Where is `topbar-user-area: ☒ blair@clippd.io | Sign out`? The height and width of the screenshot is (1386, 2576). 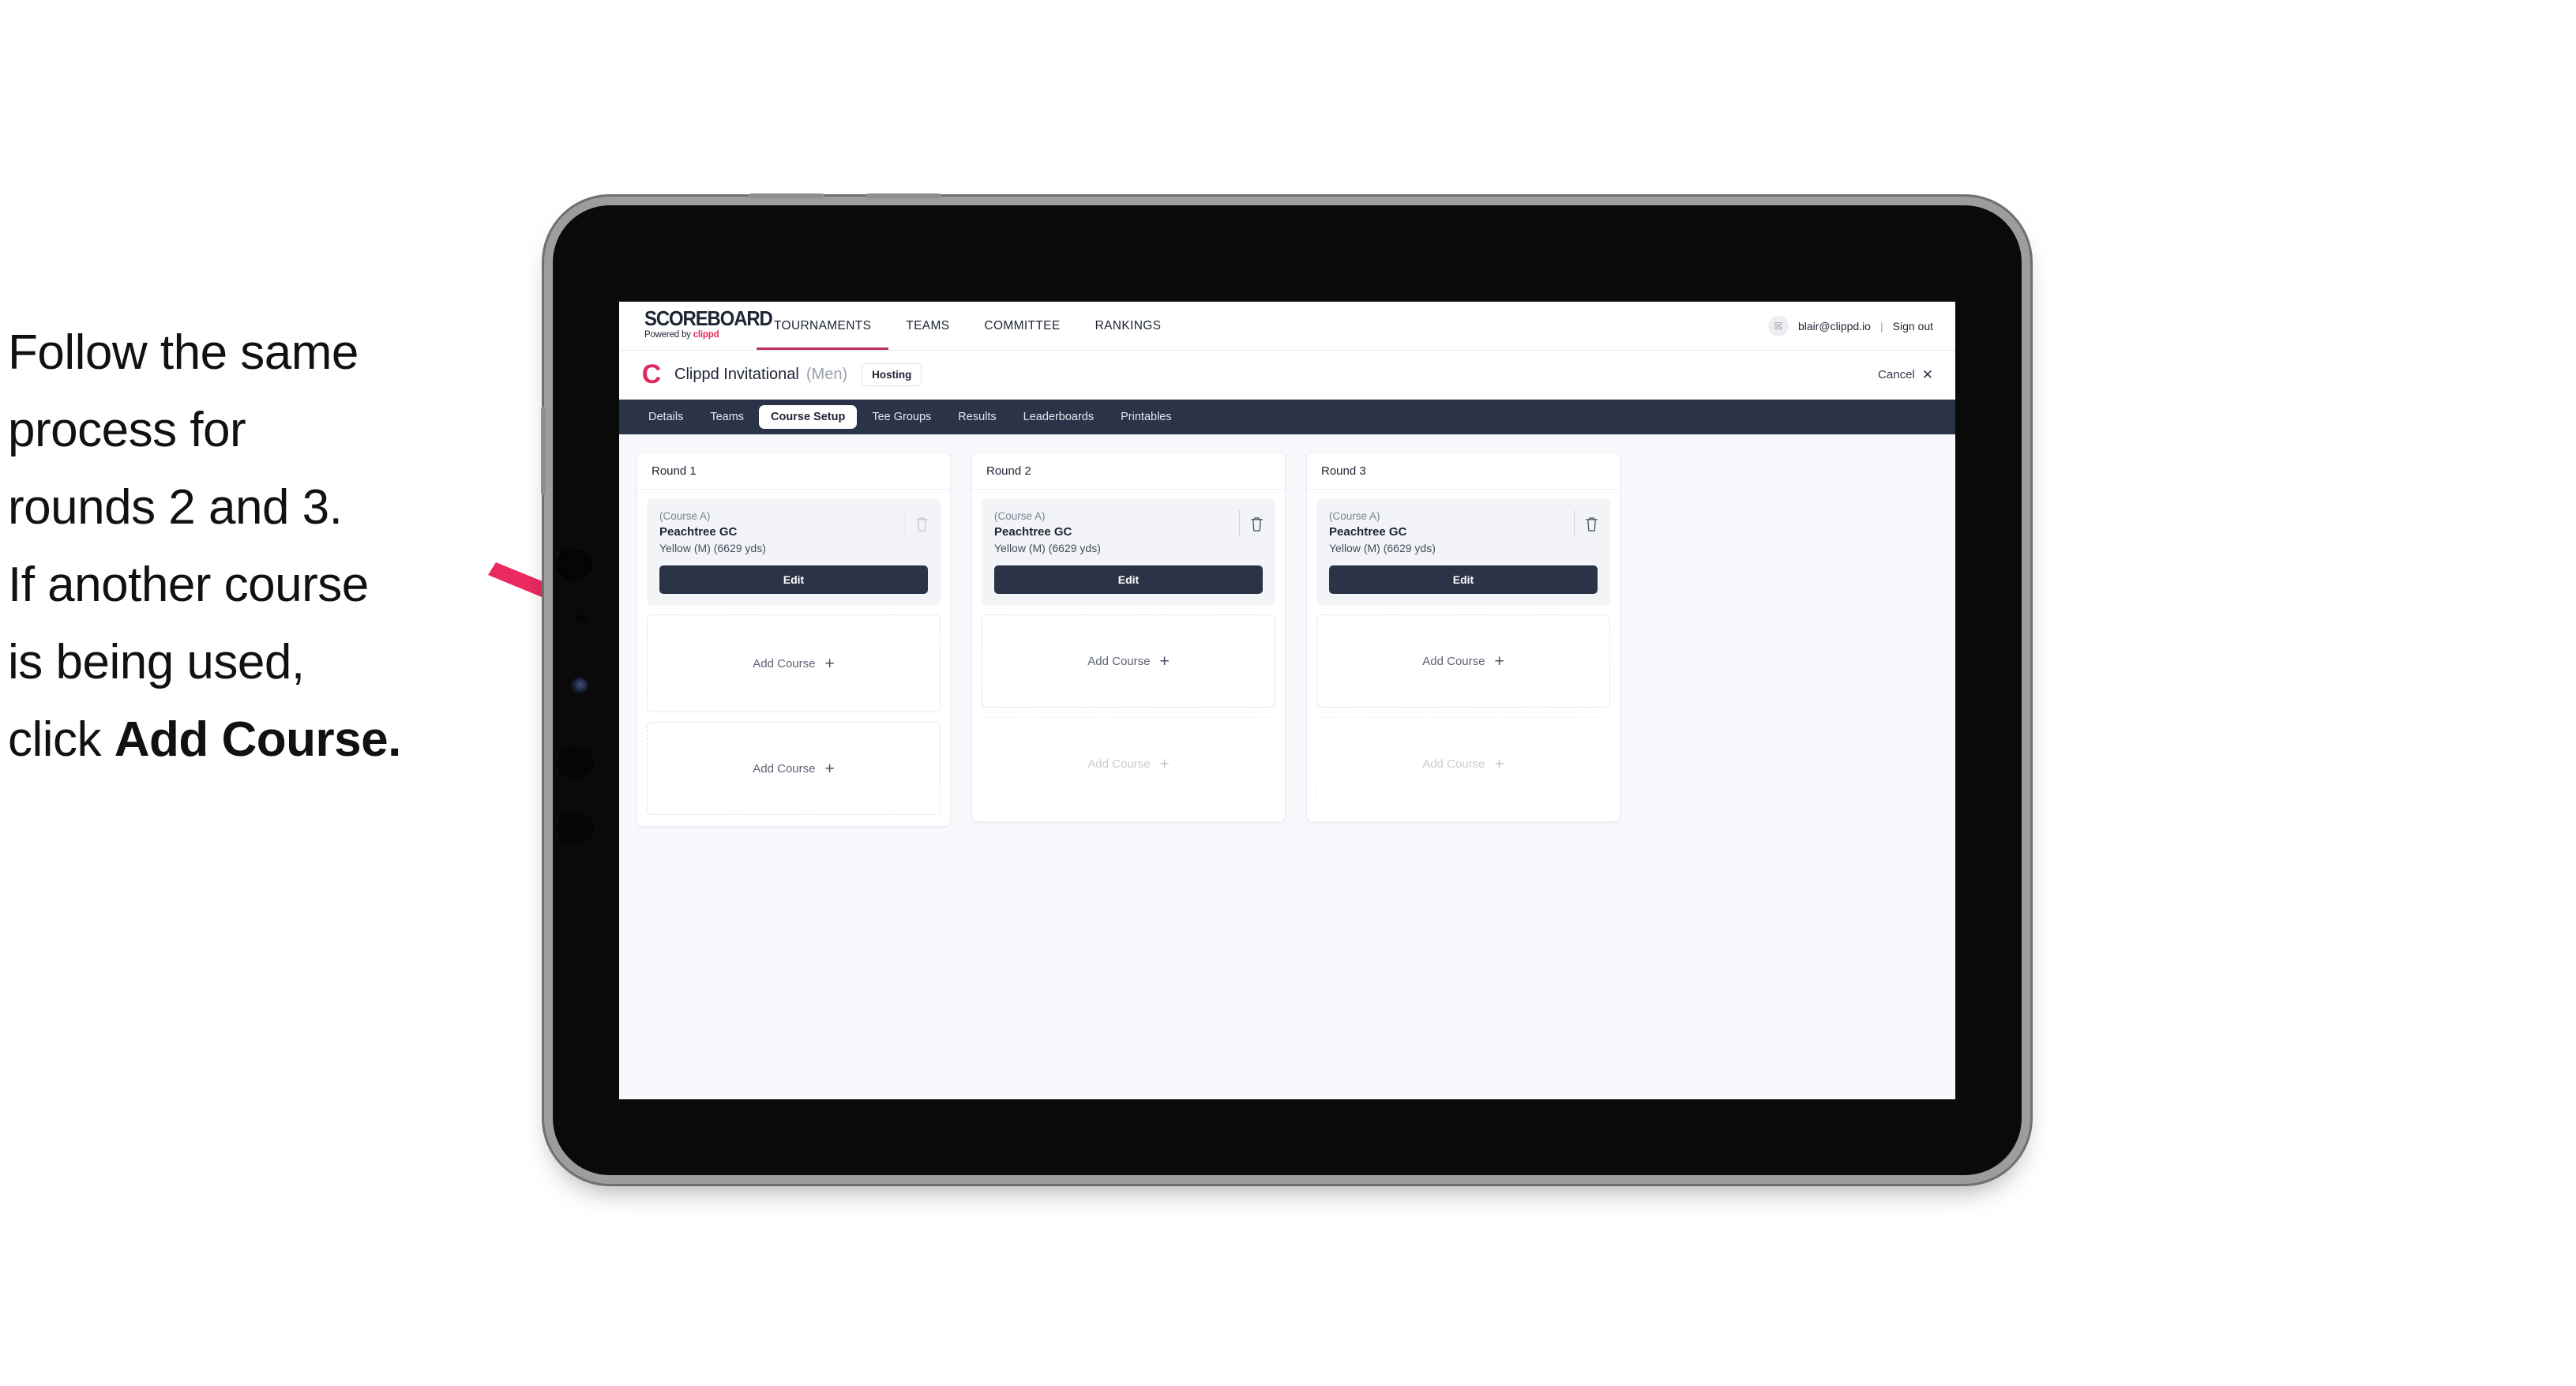
topbar-user-area: ☒ blair@clippd.io | Sign out is located at coordinates (1861, 326).